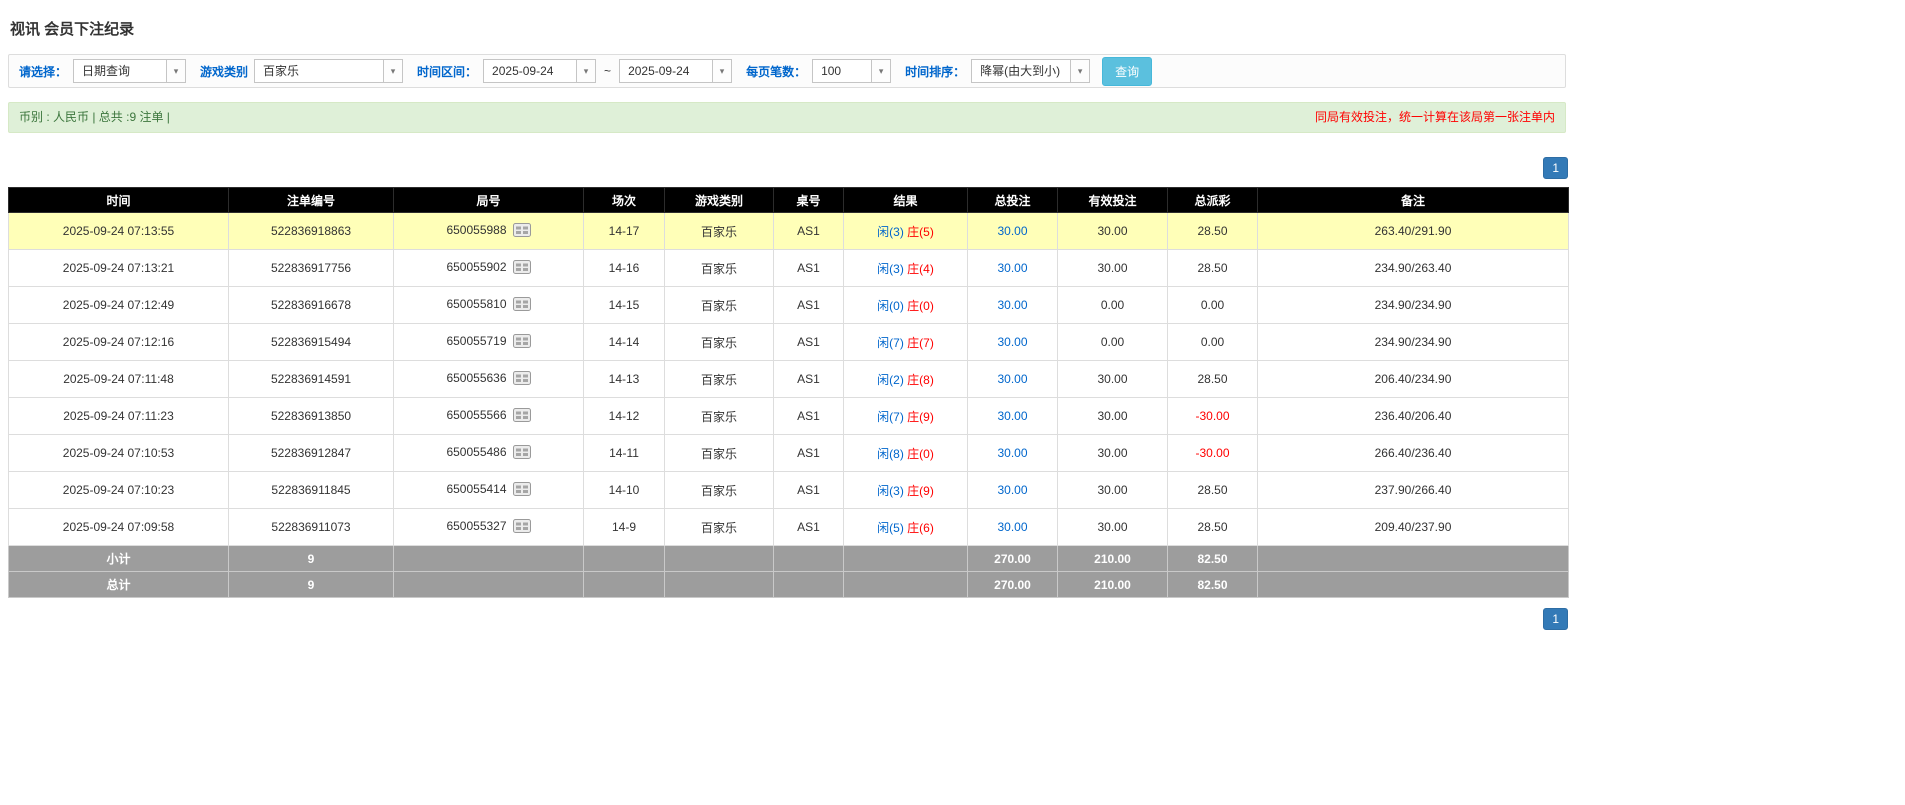  Describe the element at coordinates (1127, 71) in the screenshot. I see `search-button: 查询` at that location.